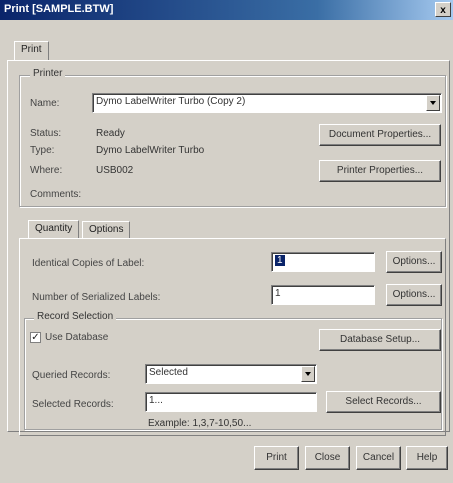  Describe the element at coordinates (46, 170) in the screenshot. I see `where-label: Where:` at that location.